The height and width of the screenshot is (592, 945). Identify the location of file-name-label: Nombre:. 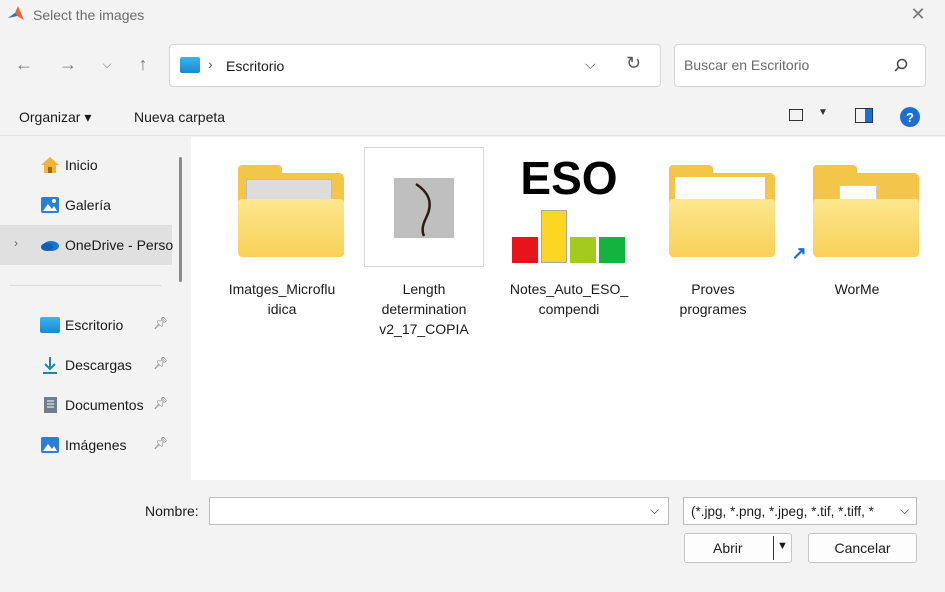
(172, 511).